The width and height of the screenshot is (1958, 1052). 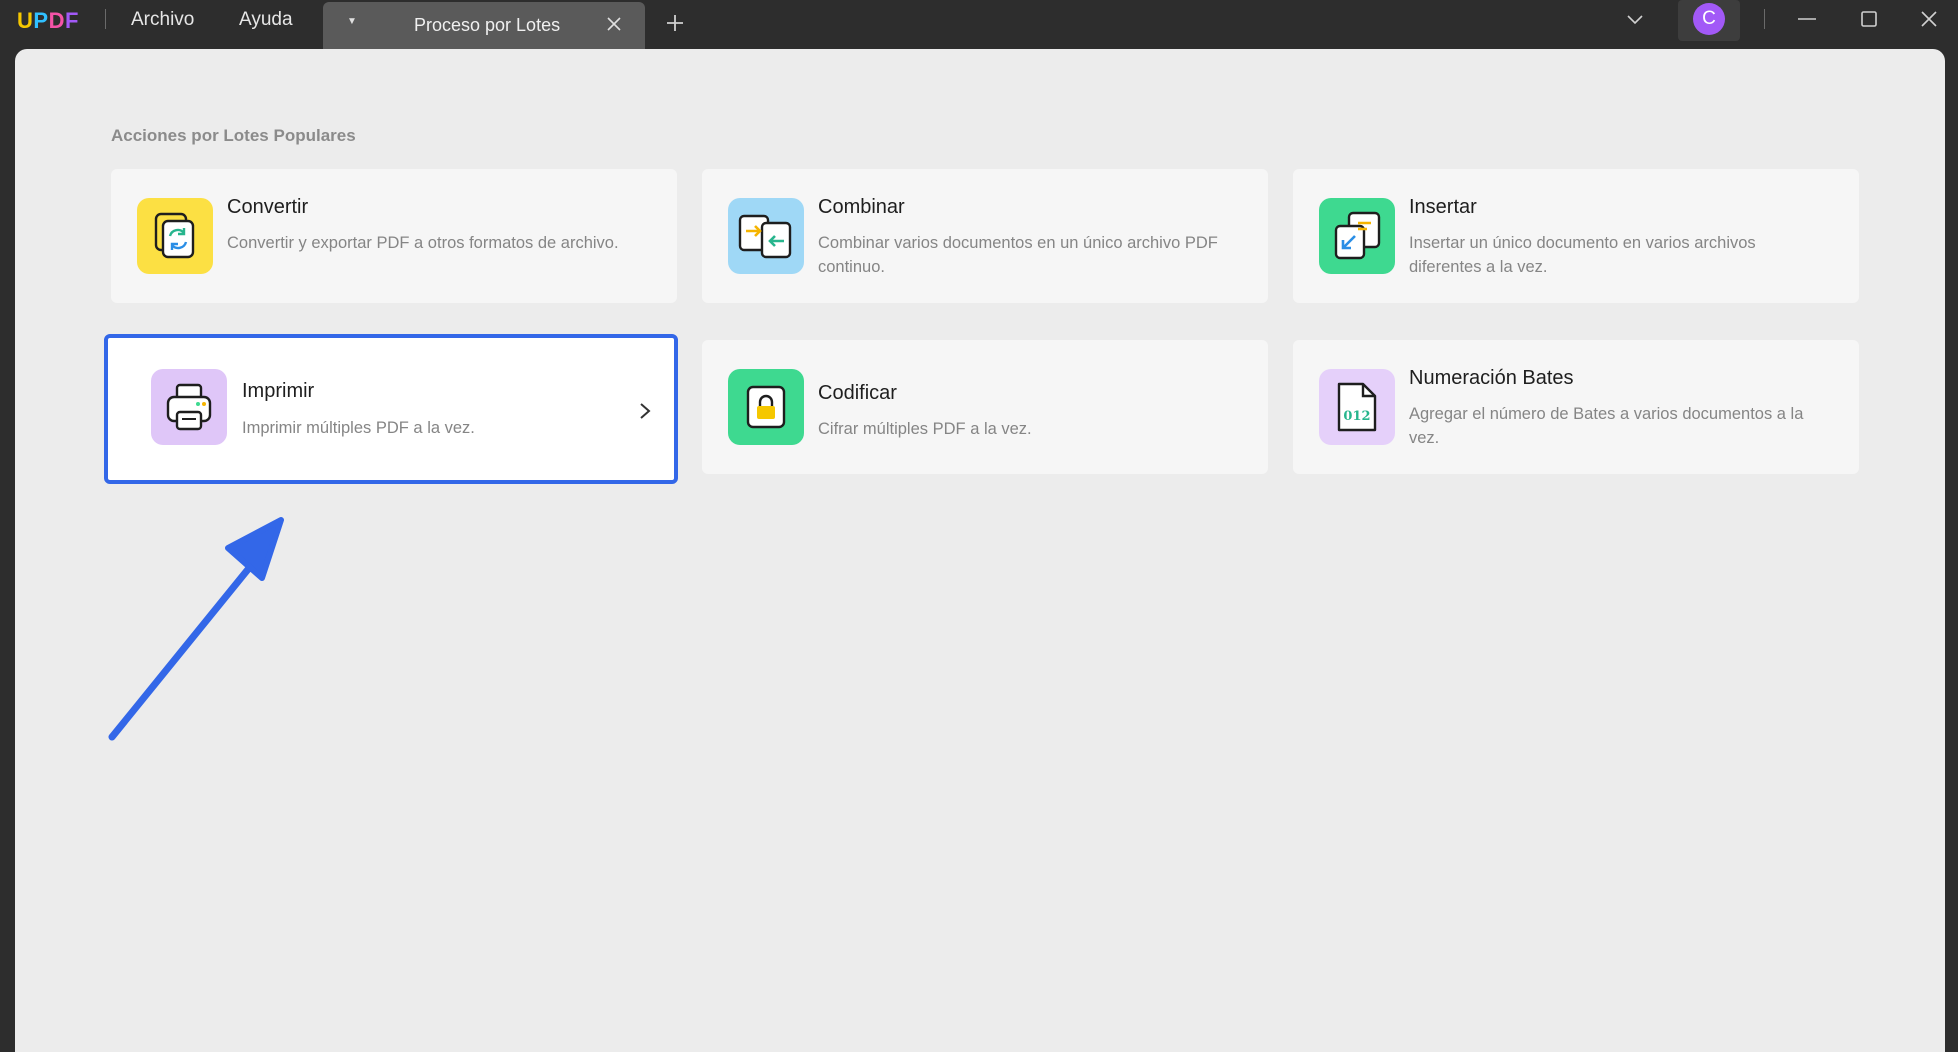 I want to click on updf-logo: UPDF, so click(x=48, y=21).